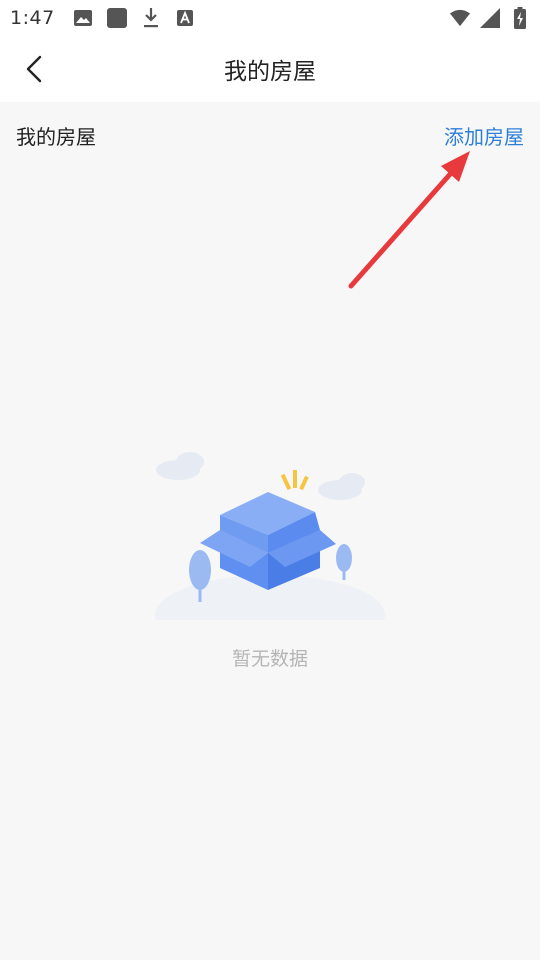 Image resolution: width=540 pixels, height=960 pixels. I want to click on signal-icon, so click(490, 18).